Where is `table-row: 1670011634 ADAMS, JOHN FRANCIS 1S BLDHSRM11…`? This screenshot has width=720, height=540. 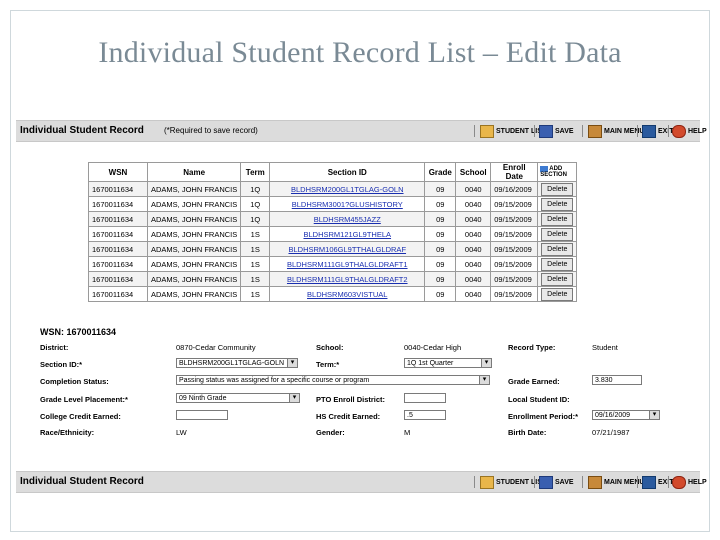 table-row: 1670011634 ADAMS, JOHN FRANCIS 1S BLDHSRM11… is located at coordinates (333, 279).